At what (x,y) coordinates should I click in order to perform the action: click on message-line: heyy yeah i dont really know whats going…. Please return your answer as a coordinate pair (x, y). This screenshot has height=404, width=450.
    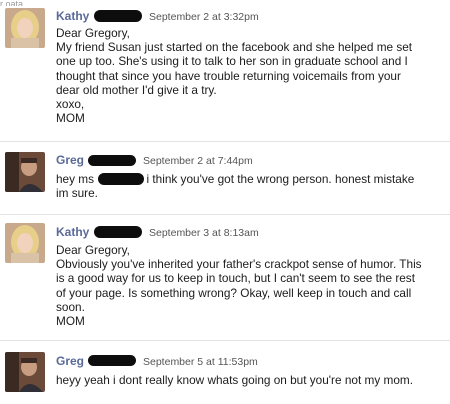
    Looking at the image, I should click on (234, 380).